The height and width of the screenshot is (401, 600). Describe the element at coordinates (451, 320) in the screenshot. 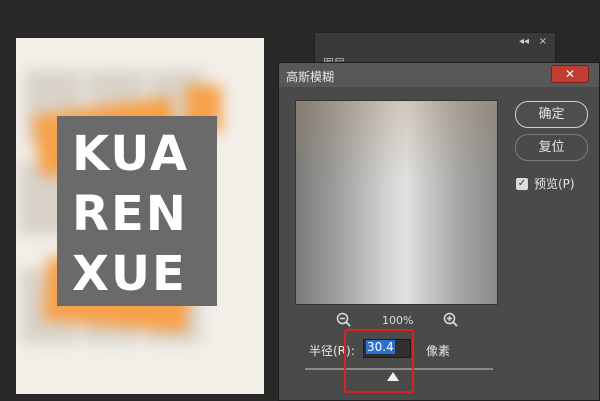

I see `zoom-in-icon` at that location.